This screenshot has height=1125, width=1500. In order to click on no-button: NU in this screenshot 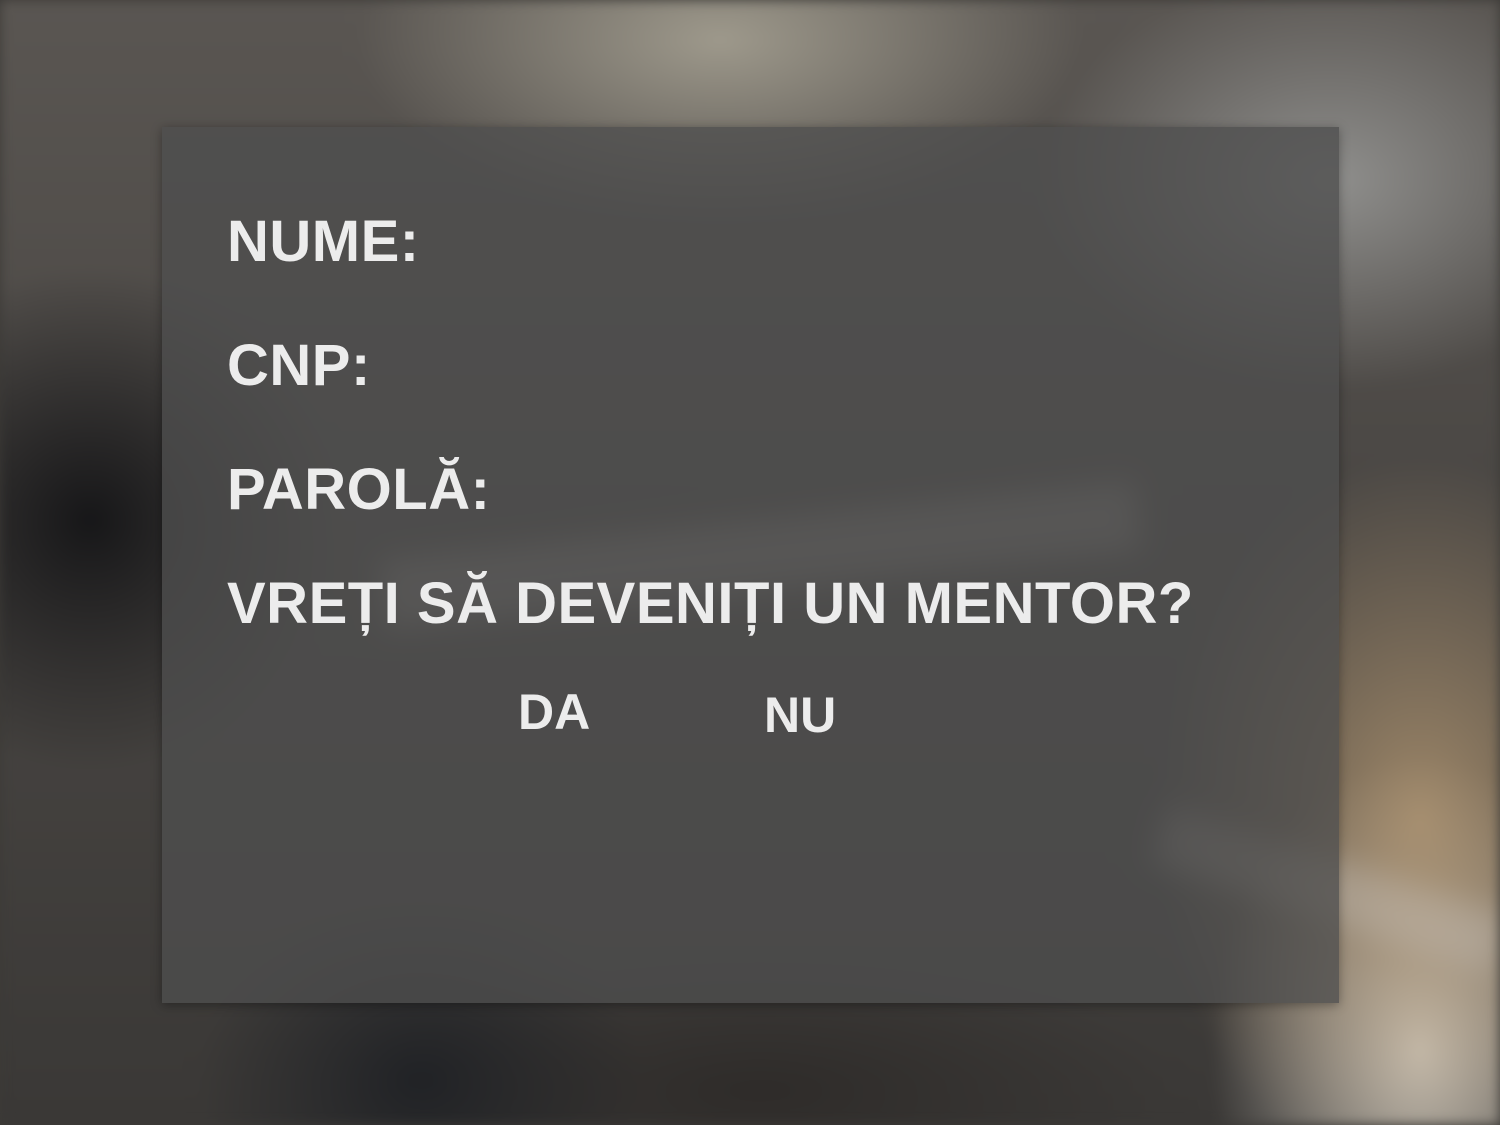, I will do `click(800, 715)`.